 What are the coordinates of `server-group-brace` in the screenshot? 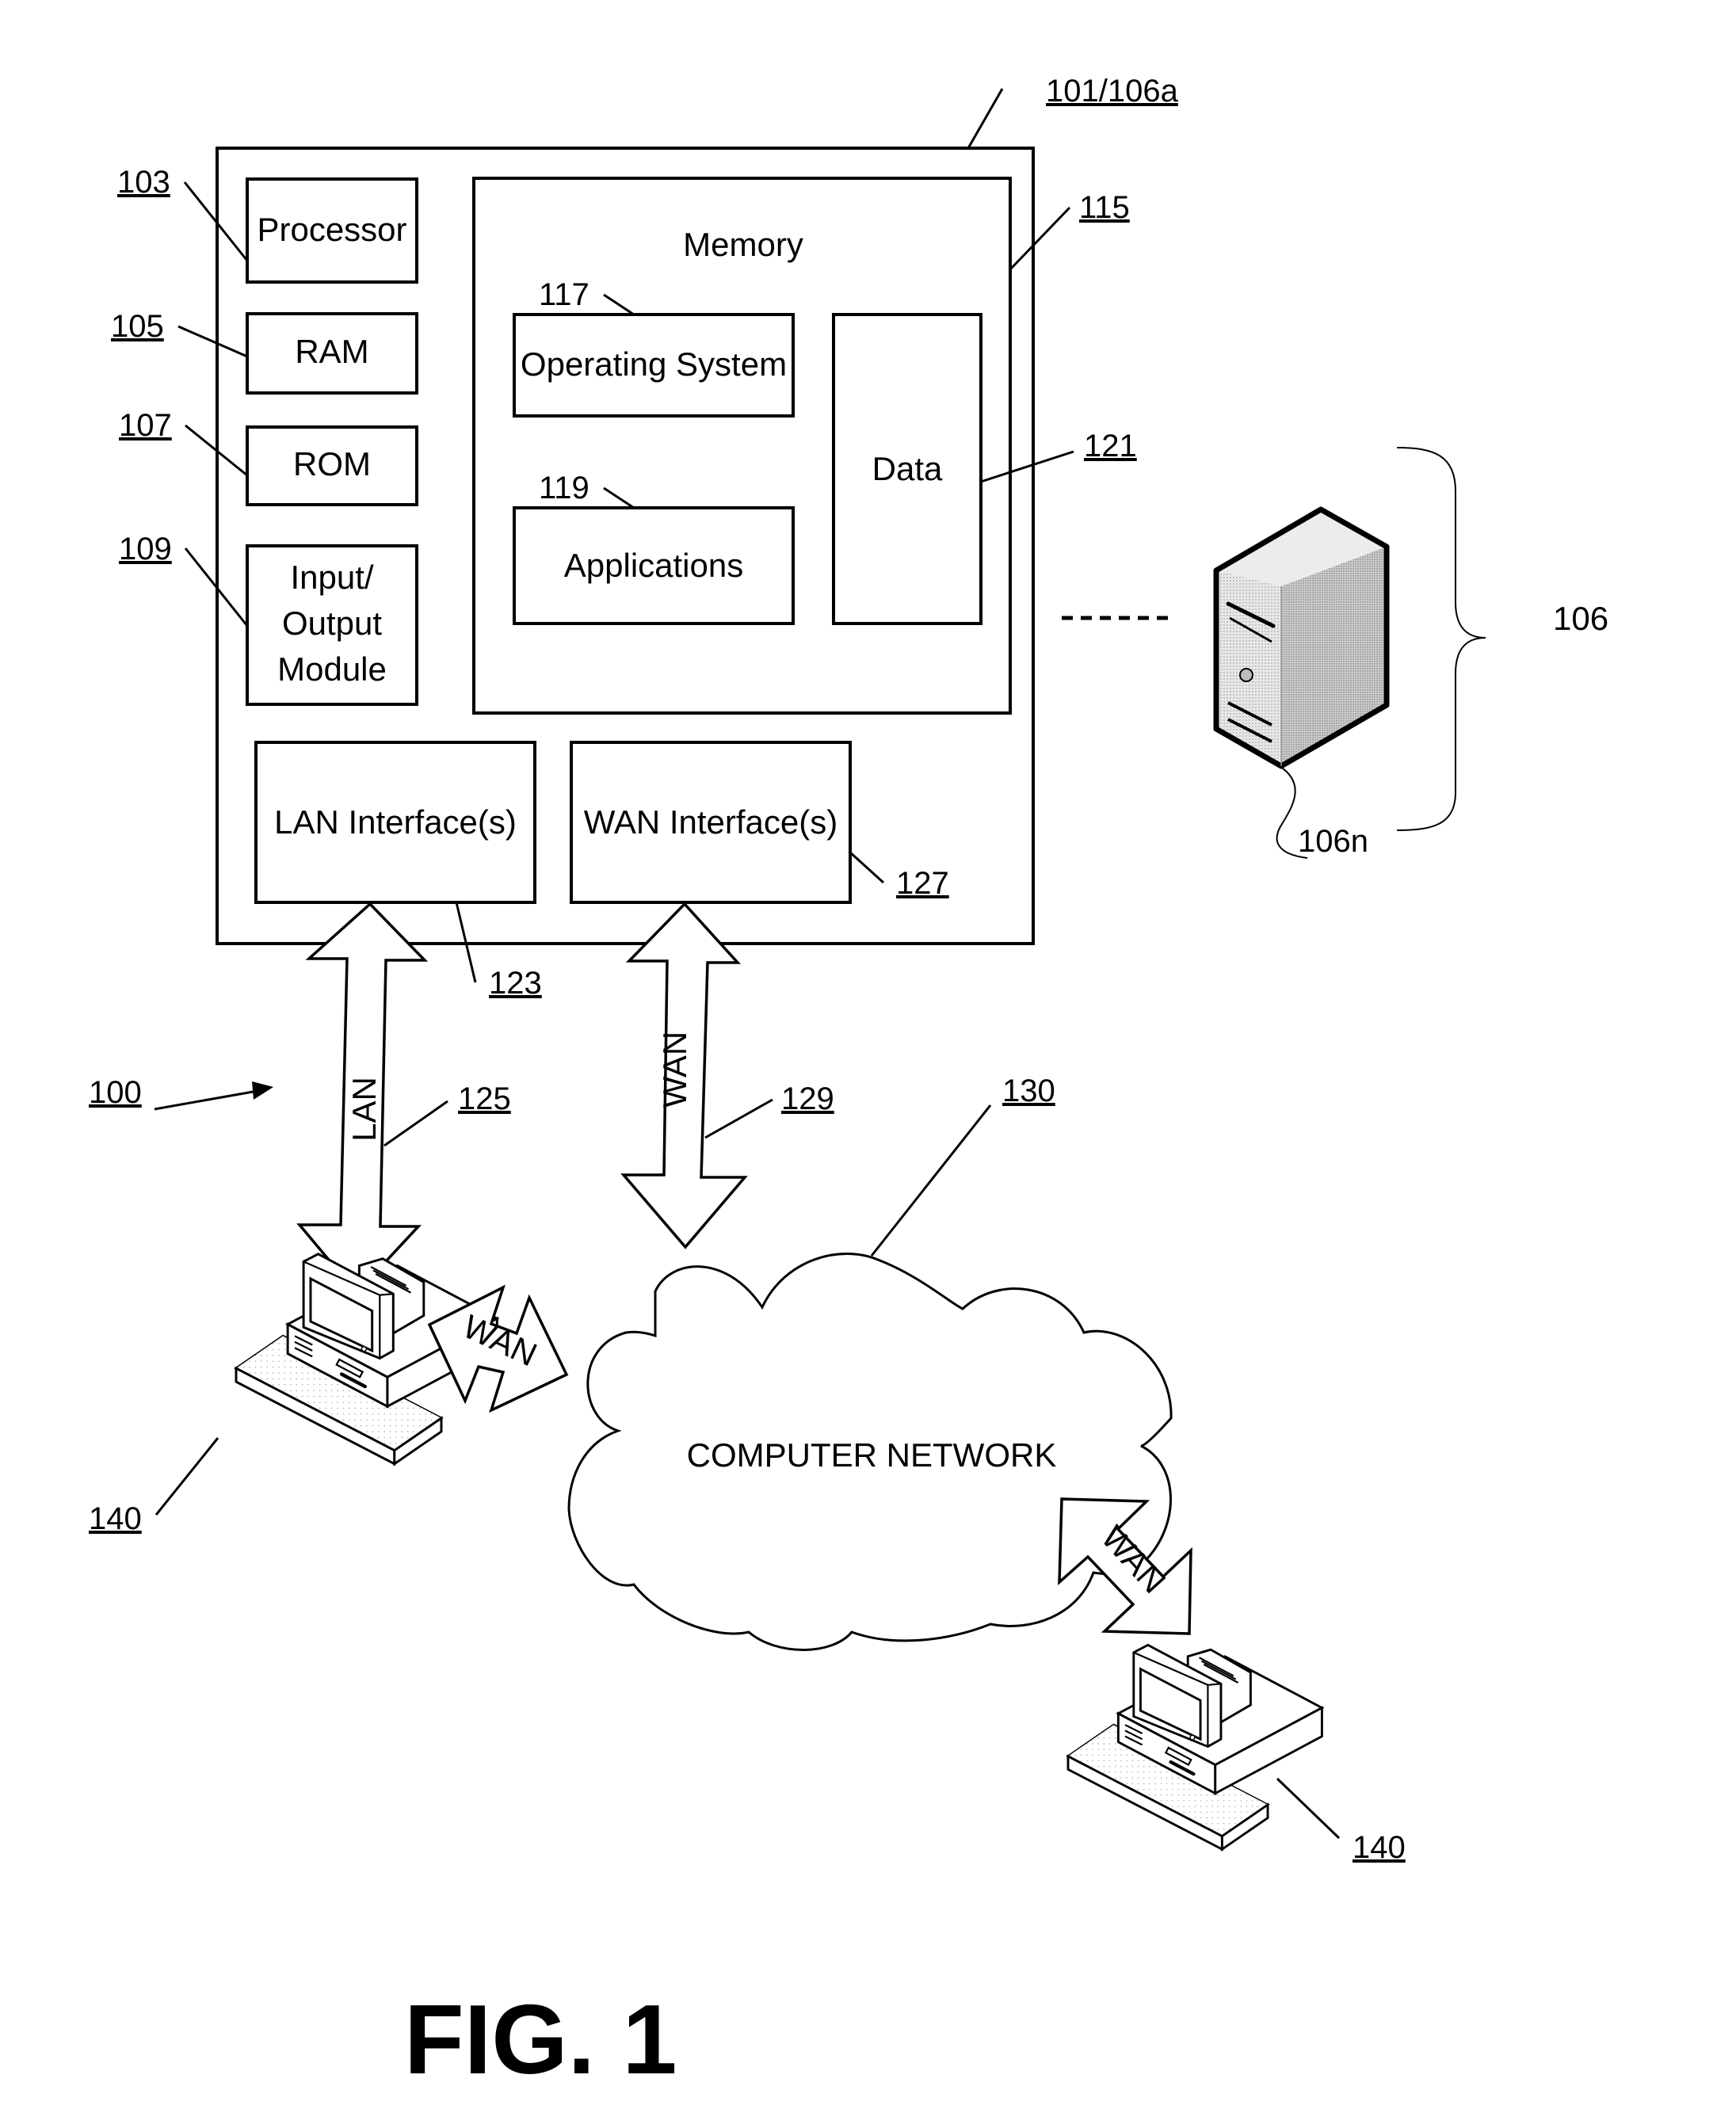 It's located at (1441, 639).